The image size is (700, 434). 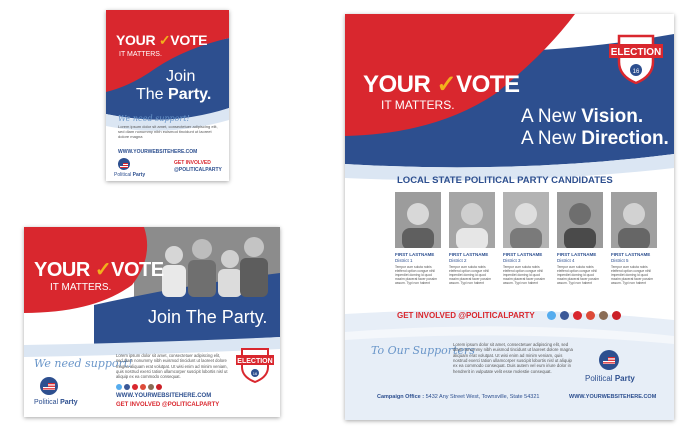 What do you see at coordinates (192, 163) in the screenshot?
I see `small-flyer-cta-1: GET INVOLVED` at bounding box center [192, 163].